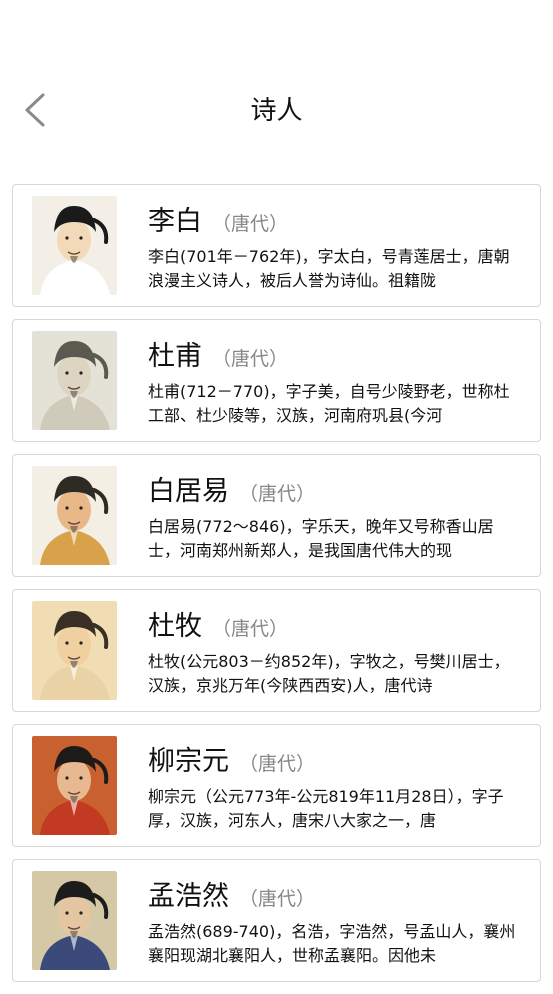 Image resolution: width=553 pixels, height=994 pixels. I want to click on name-row: 孟浩然 （唐代）, so click(232, 893).